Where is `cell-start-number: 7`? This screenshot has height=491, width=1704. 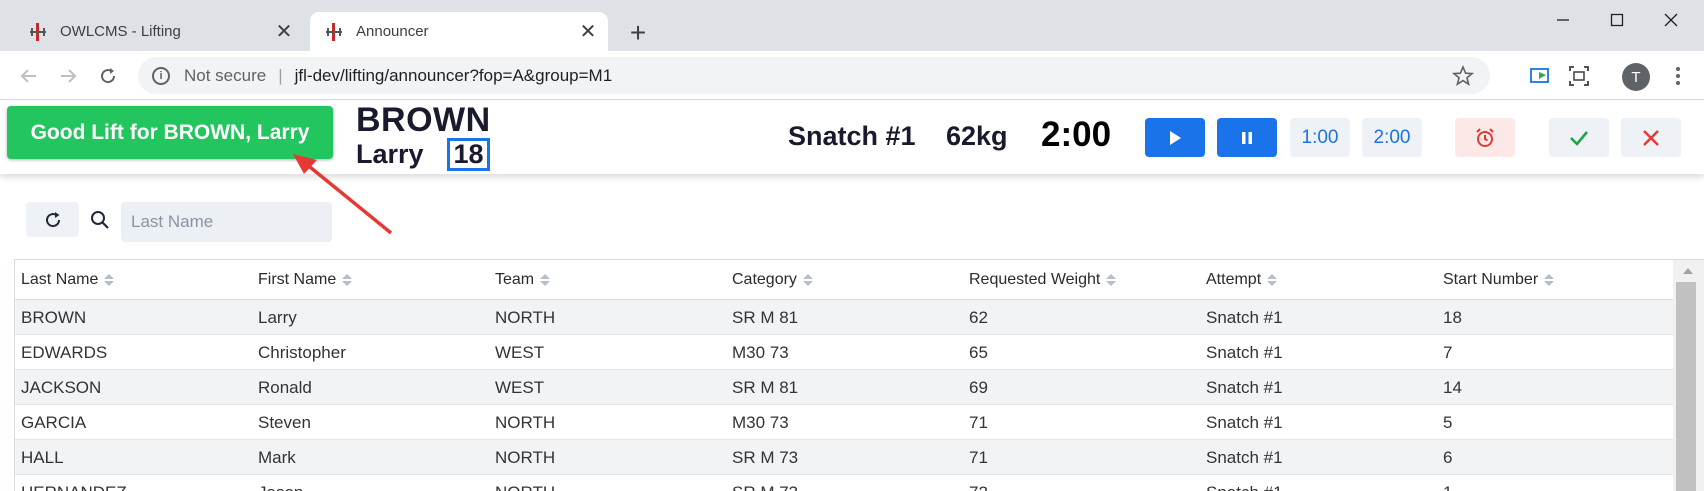
cell-start-number: 7 is located at coordinates (1448, 352).